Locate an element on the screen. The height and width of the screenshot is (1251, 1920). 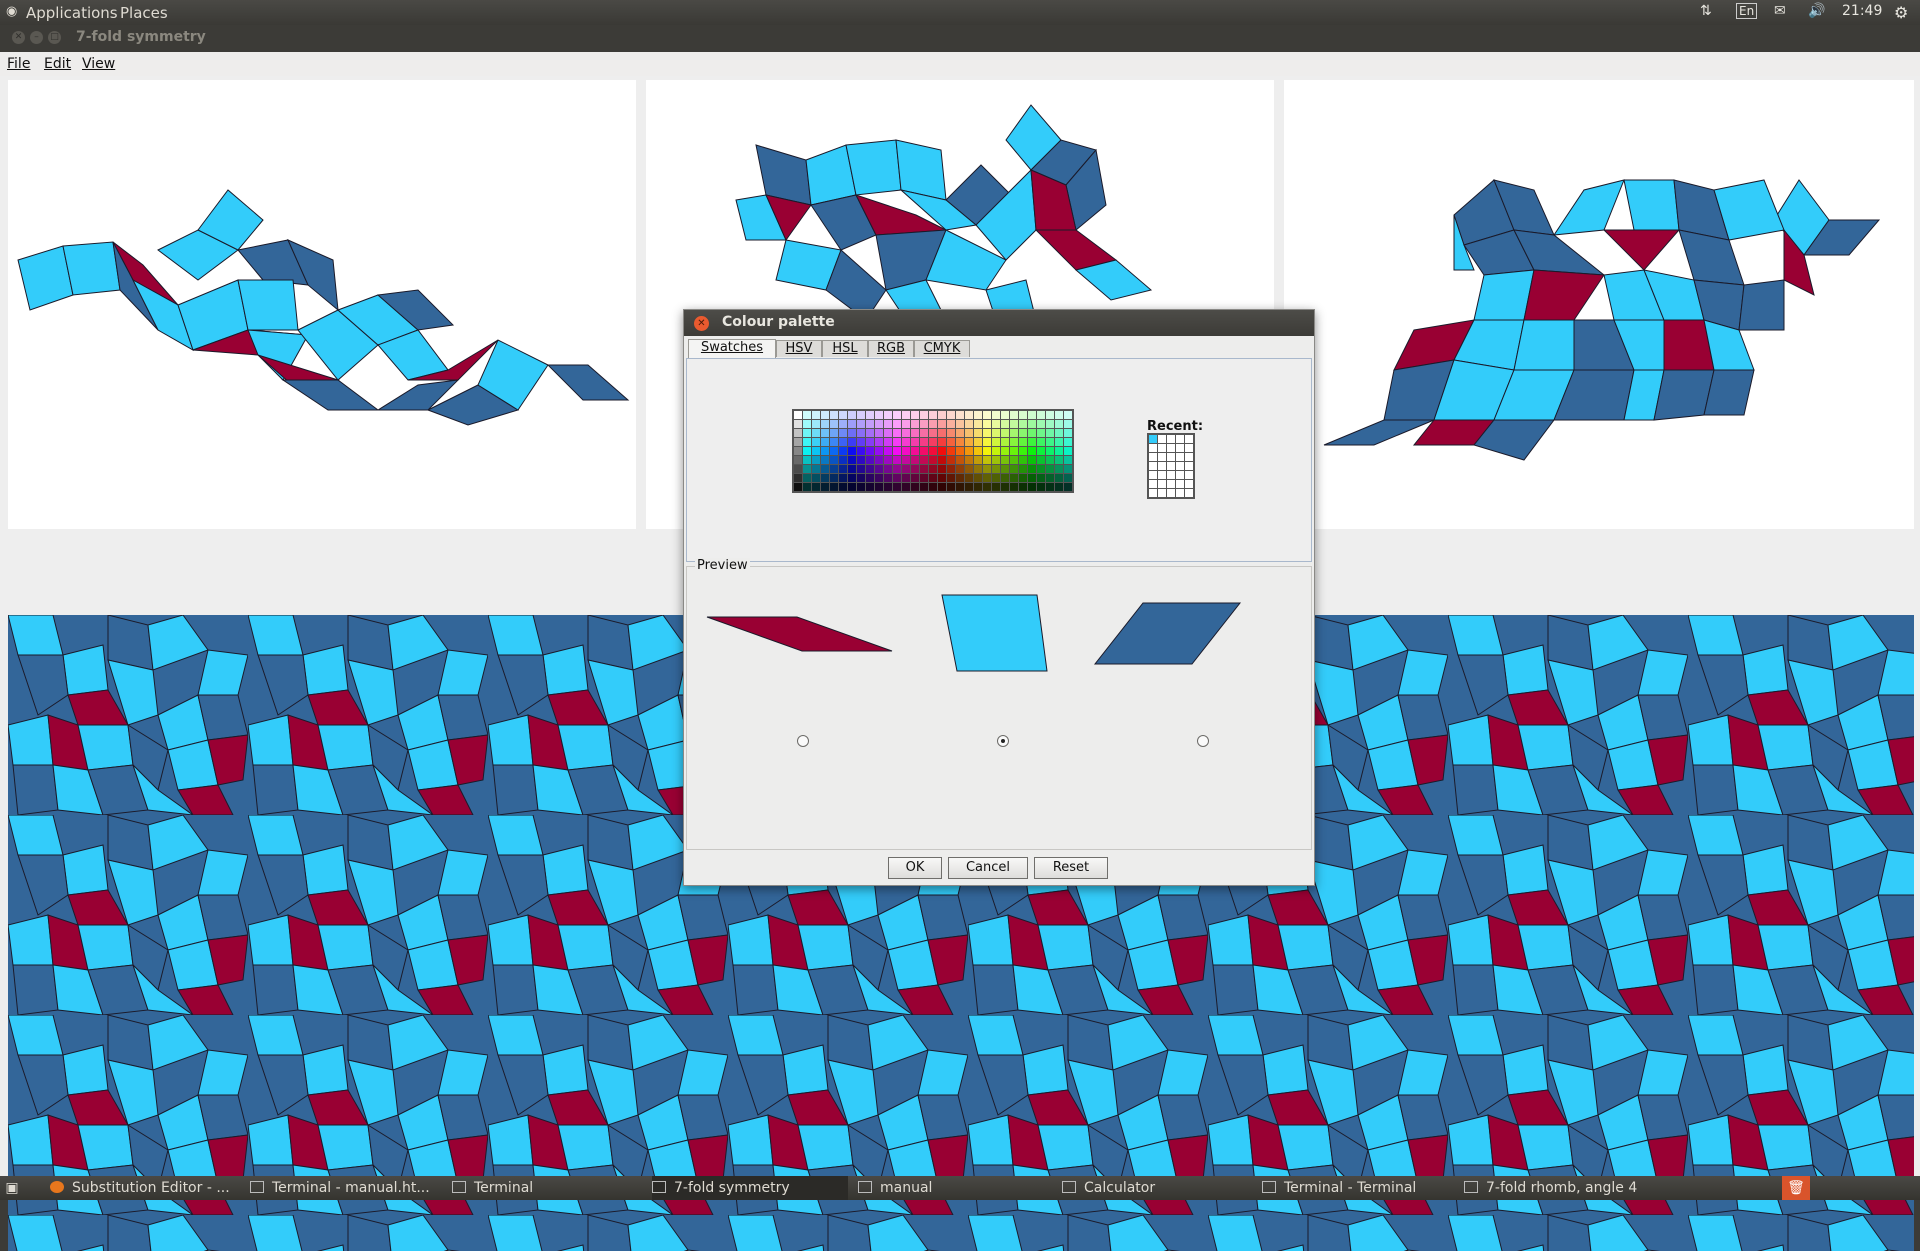
trash-icon: 🗑 is located at coordinates (1796, 1188).